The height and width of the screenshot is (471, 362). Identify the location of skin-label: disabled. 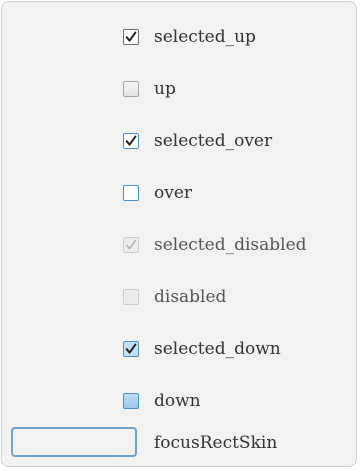
(190, 297).